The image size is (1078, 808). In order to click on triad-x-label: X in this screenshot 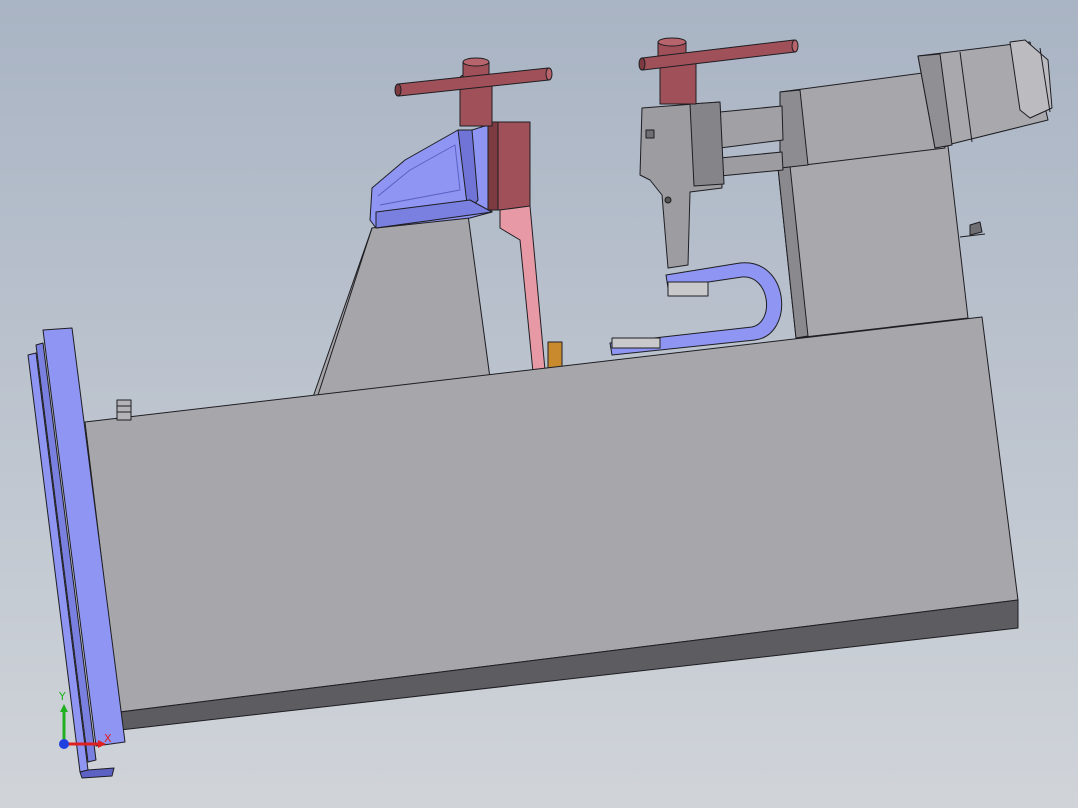, I will do `click(108, 738)`.